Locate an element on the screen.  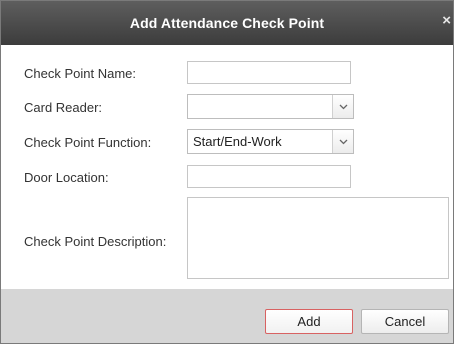
add-button: Add is located at coordinates (309, 321).